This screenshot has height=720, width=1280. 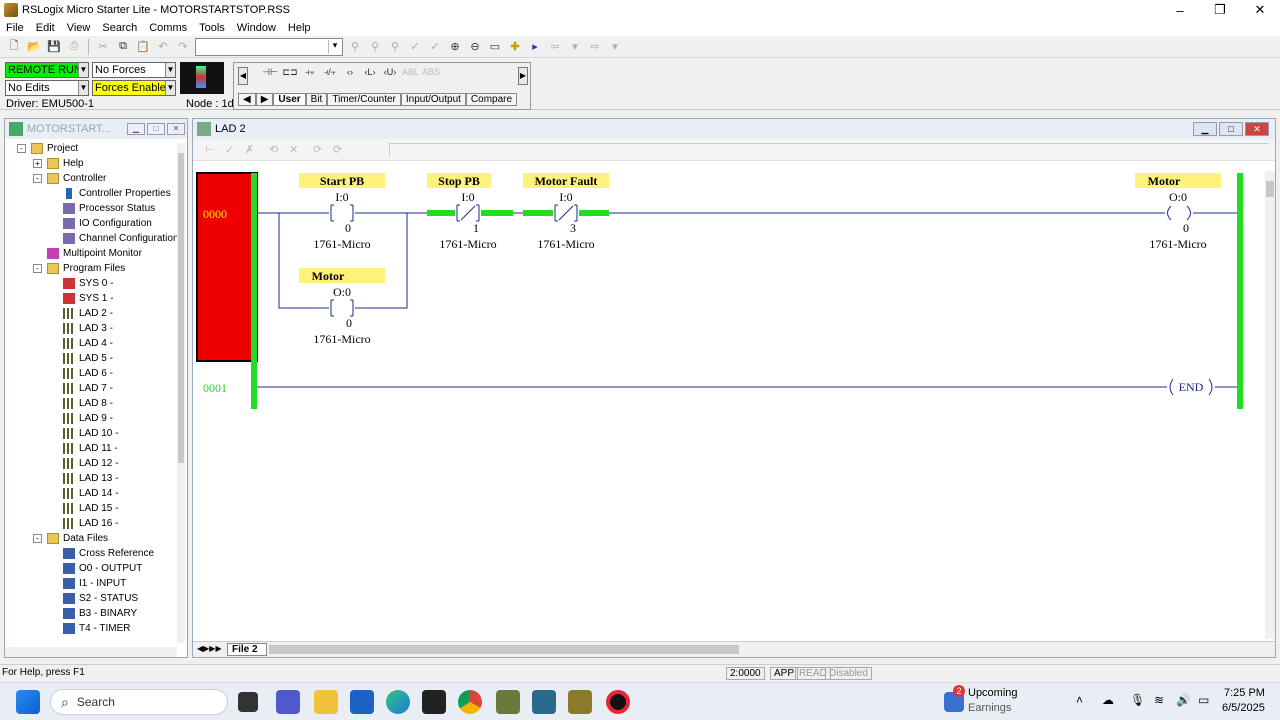 What do you see at coordinates (247, 99) in the screenshot?
I see `tab-scroll-left-icon: ◀` at bounding box center [247, 99].